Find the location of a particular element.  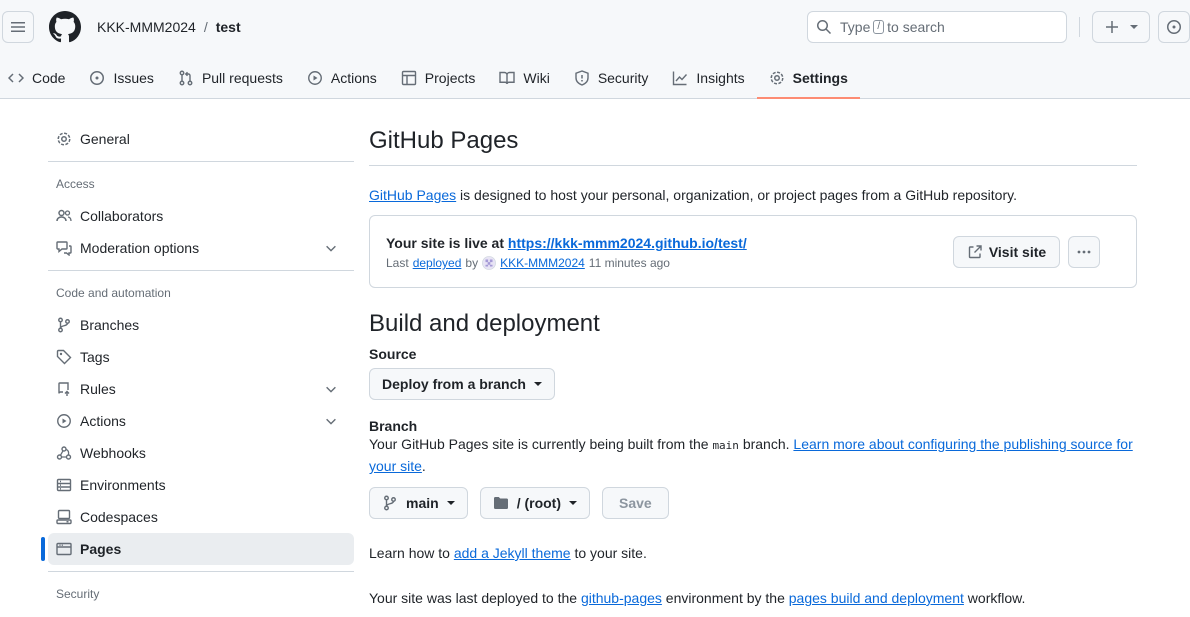

plus-icon is located at coordinates (1112, 27).